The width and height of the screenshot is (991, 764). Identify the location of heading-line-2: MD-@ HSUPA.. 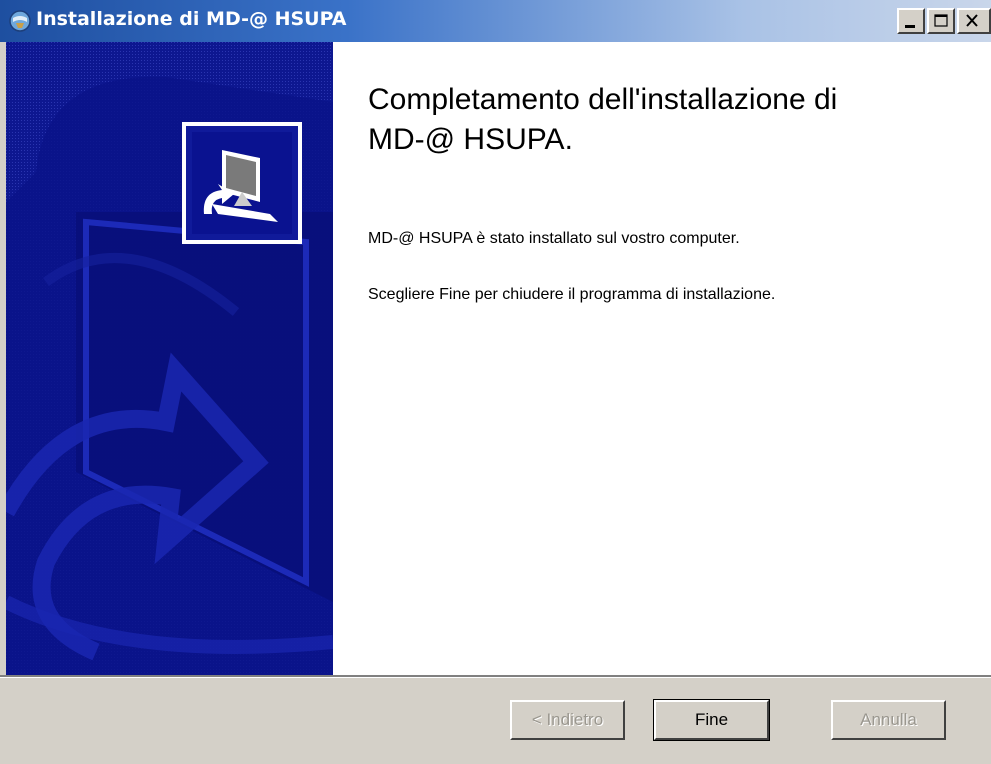
(470, 139).